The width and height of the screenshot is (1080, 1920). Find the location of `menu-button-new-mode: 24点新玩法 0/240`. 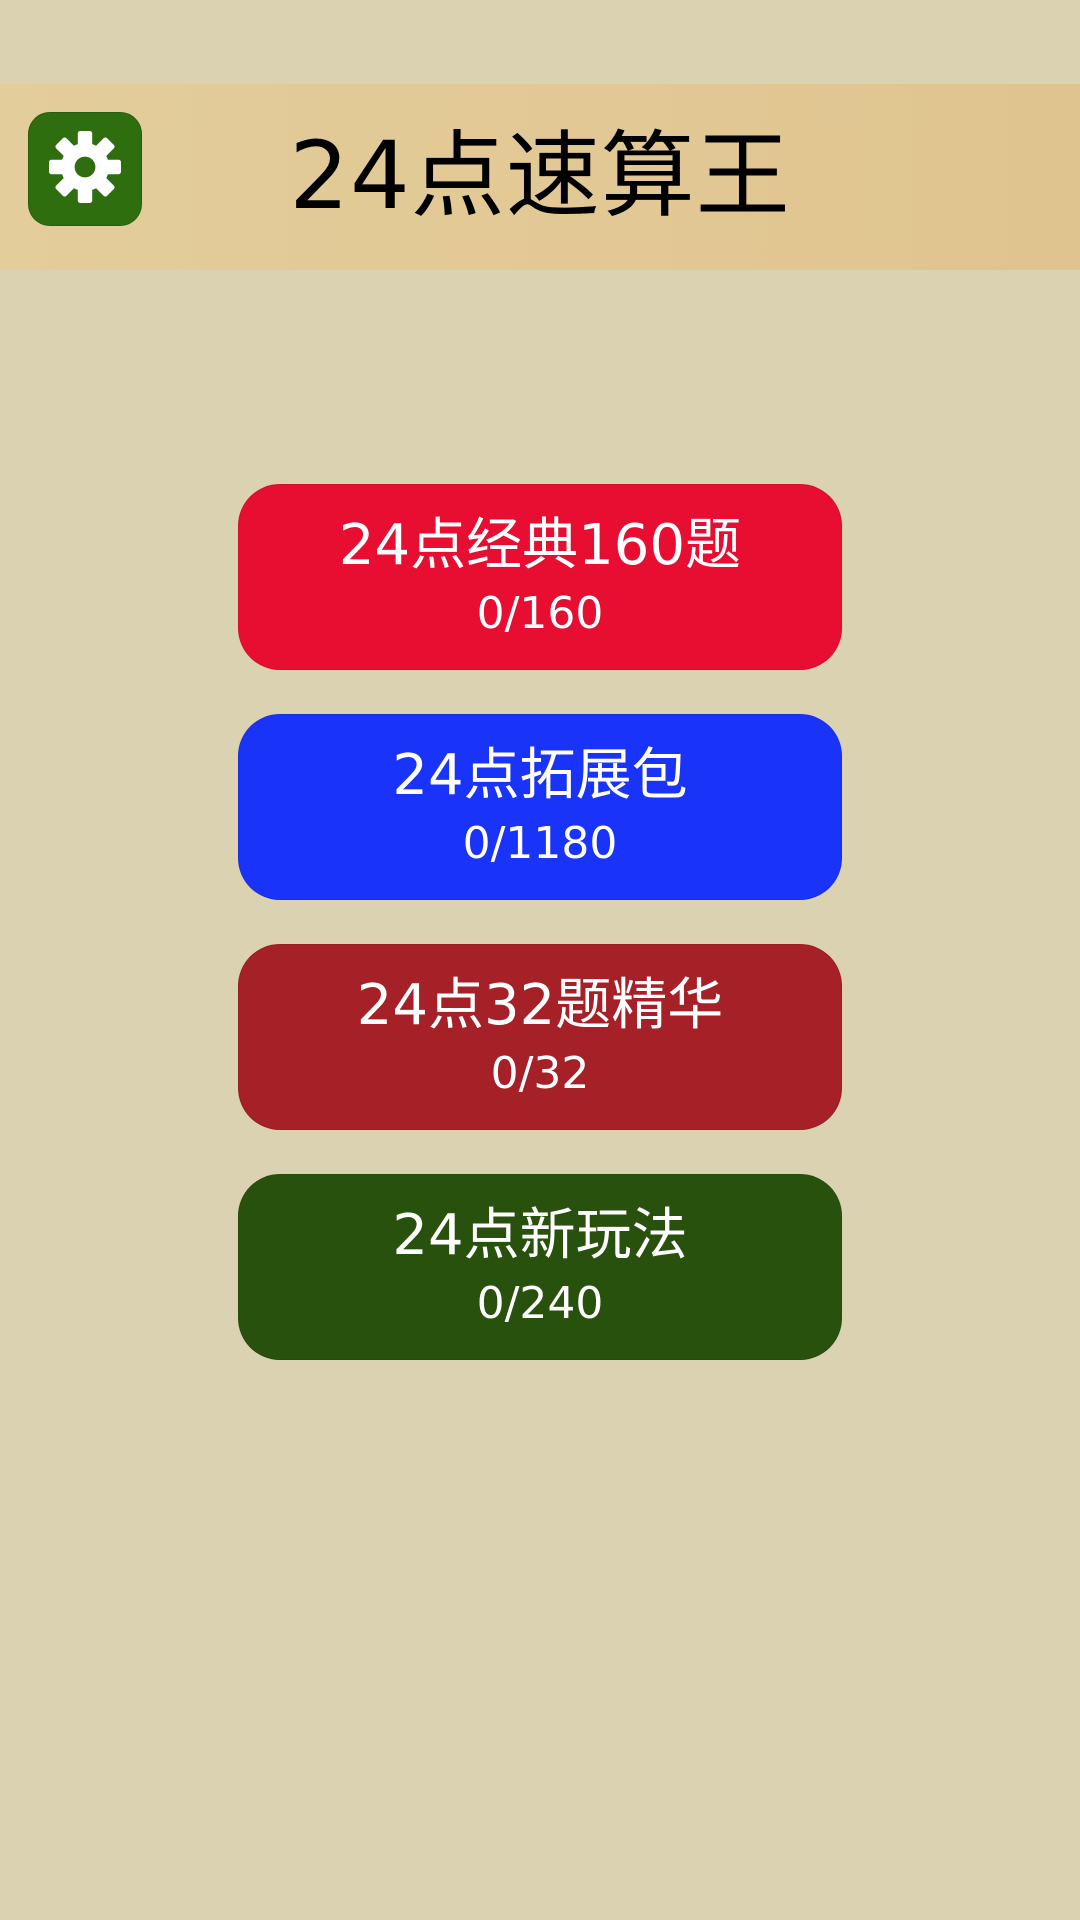

menu-button-new-mode: 24点新玩法 0/240 is located at coordinates (540, 1267).